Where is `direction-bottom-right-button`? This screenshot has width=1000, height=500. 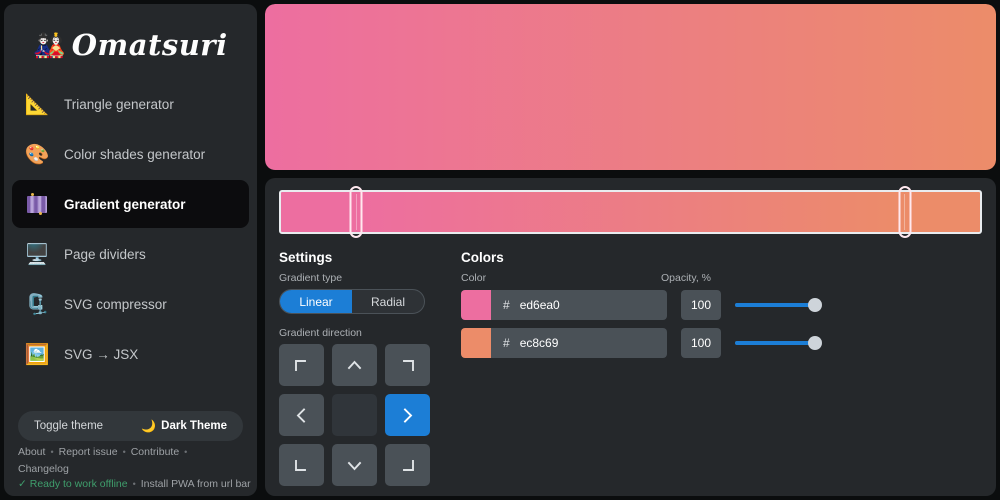
direction-bottom-right-button is located at coordinates (407, 465).